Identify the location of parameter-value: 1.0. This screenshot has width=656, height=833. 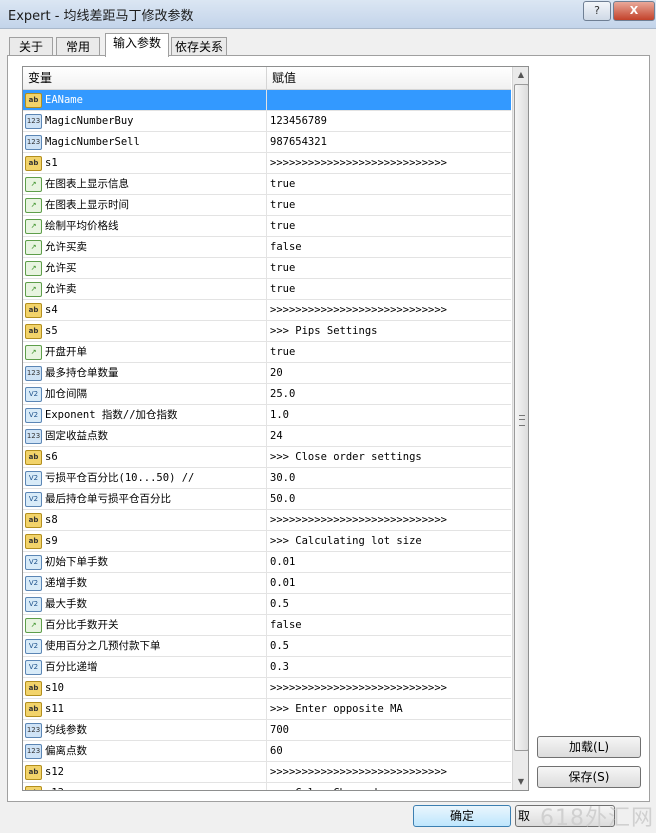
(389, 415).